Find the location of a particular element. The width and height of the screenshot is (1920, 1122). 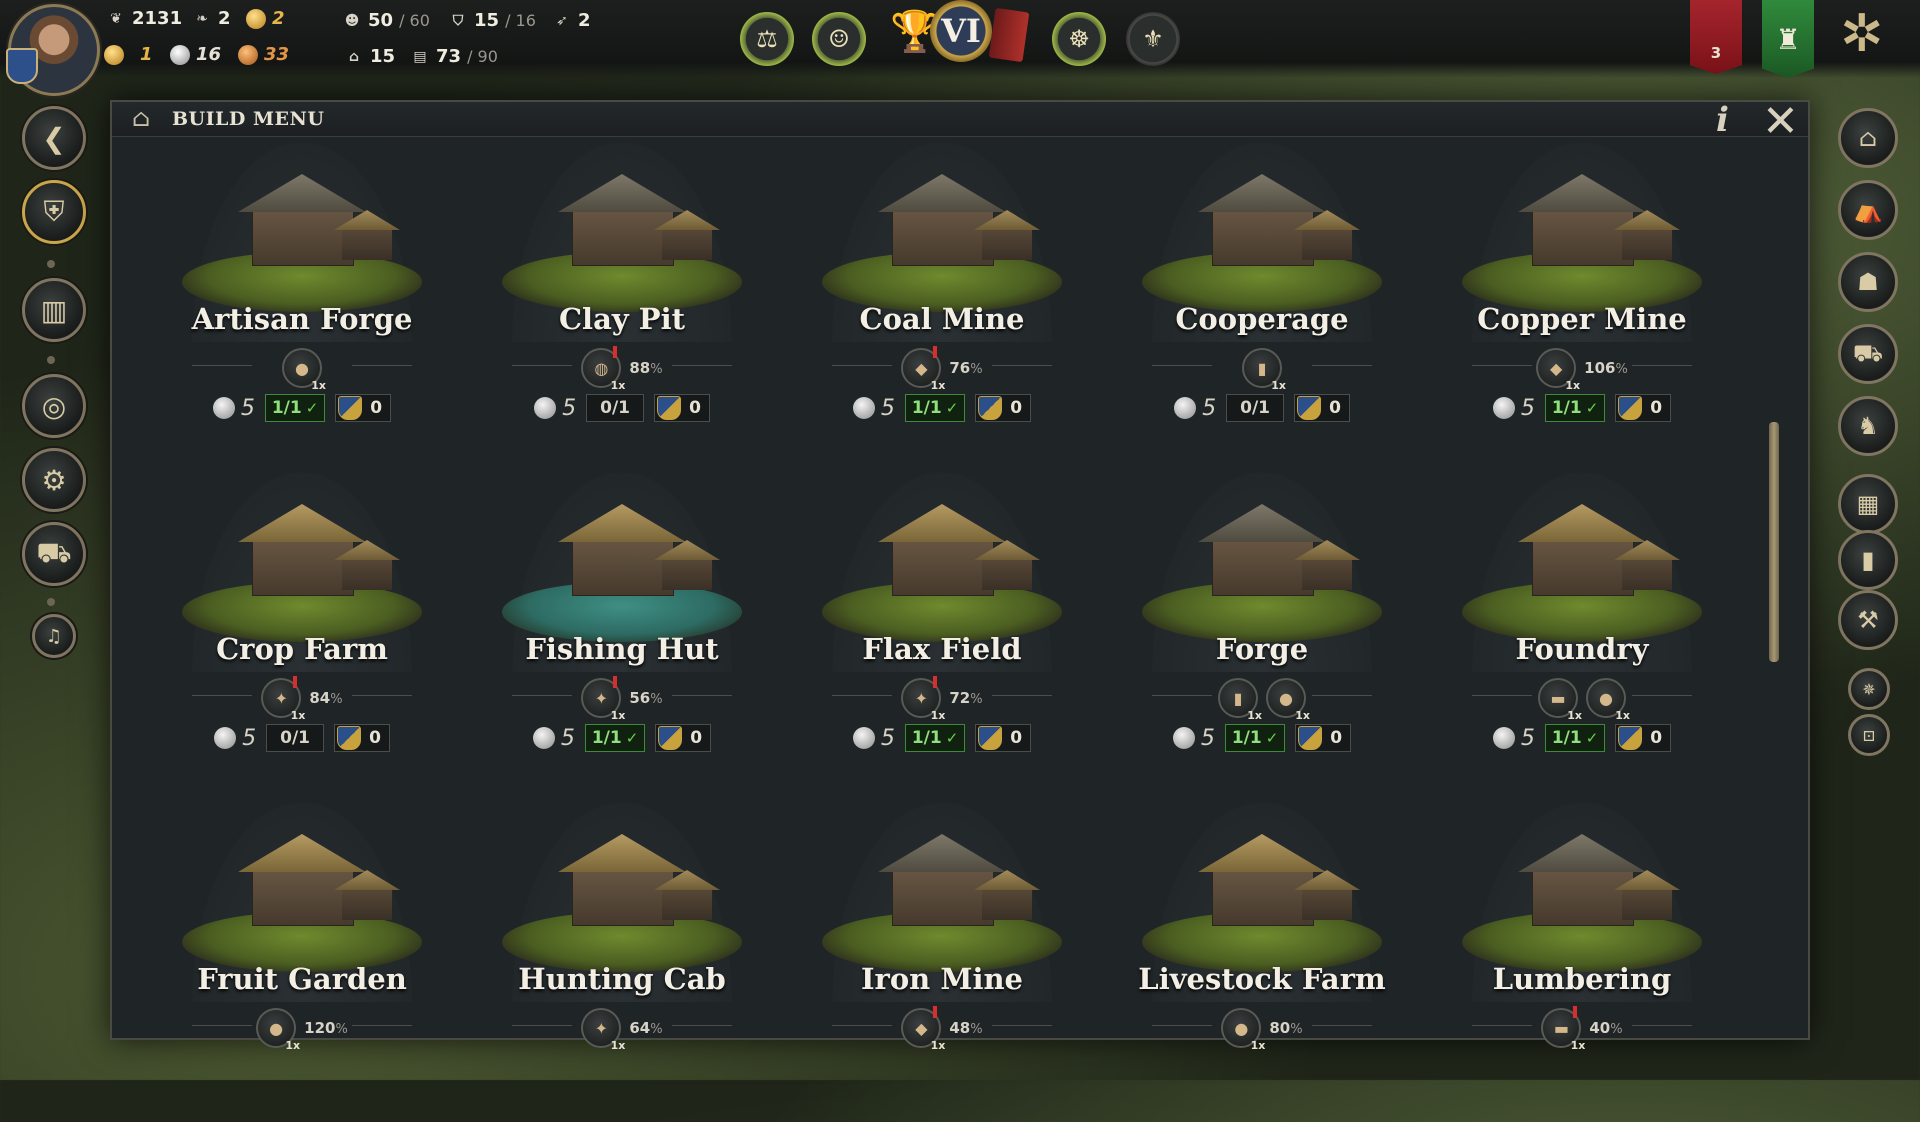

population-stat: ☻ 50 / 60 is located at coordinates (386, 20).